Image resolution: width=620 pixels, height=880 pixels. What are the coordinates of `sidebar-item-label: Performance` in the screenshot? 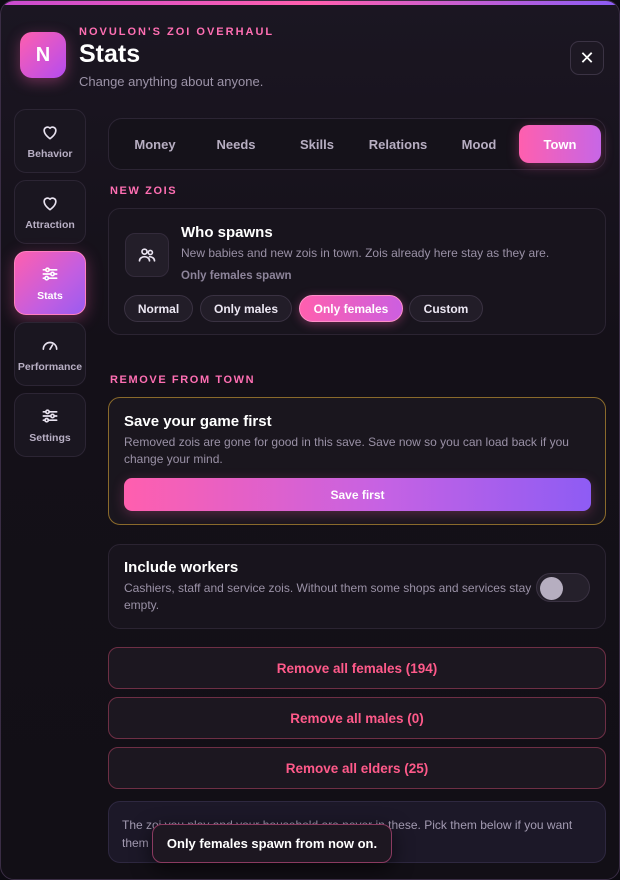 It's located at (50, 367).